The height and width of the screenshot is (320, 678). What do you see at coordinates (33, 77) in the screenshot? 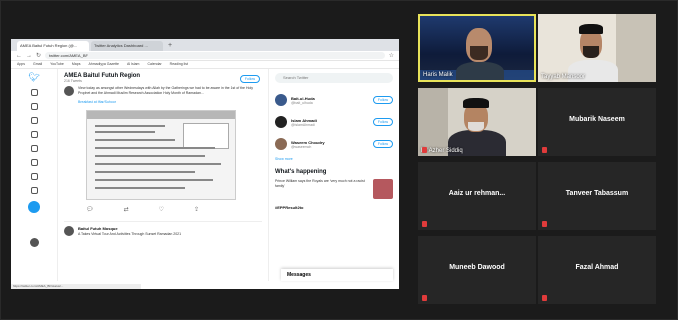
I see `twitter-logo-icon: 🐦︎` at bounding box center [33, 77].